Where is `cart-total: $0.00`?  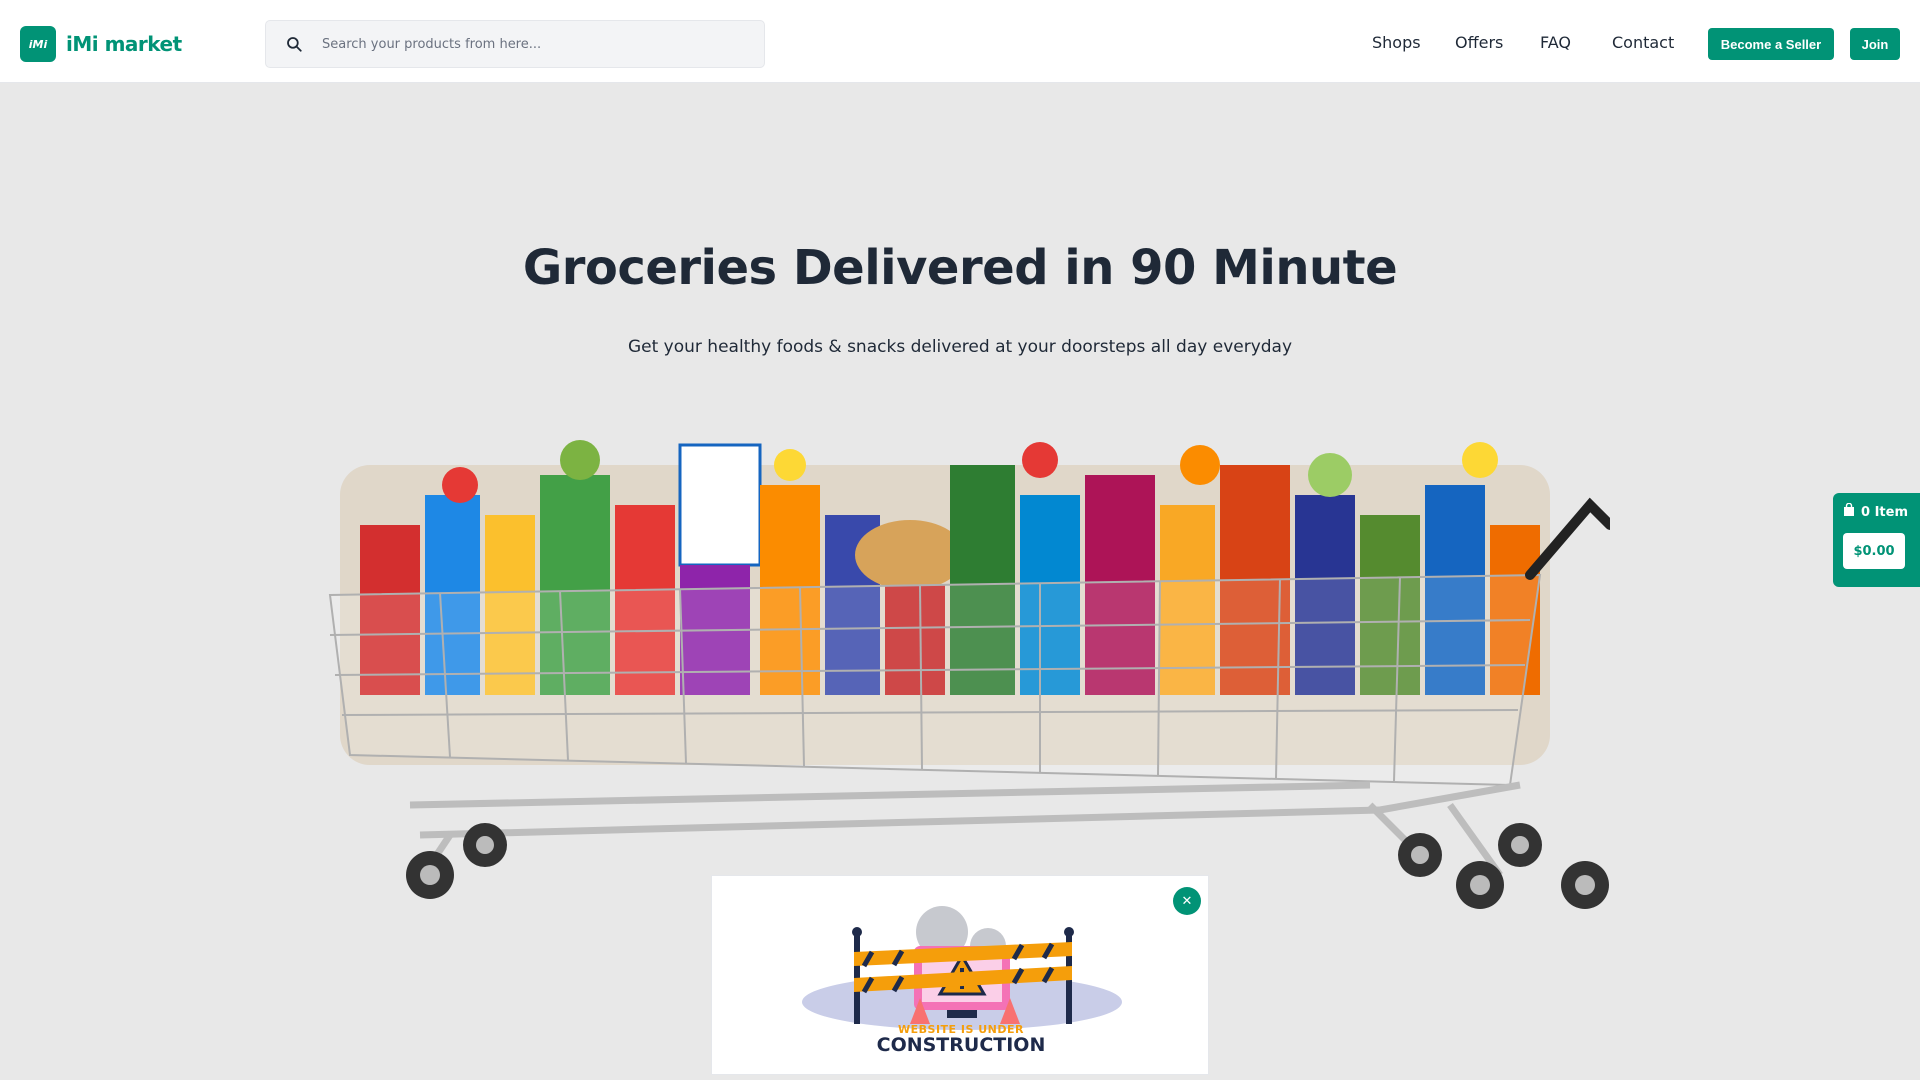 cart-total: $0.00 is located at coordinates (1874, 551).